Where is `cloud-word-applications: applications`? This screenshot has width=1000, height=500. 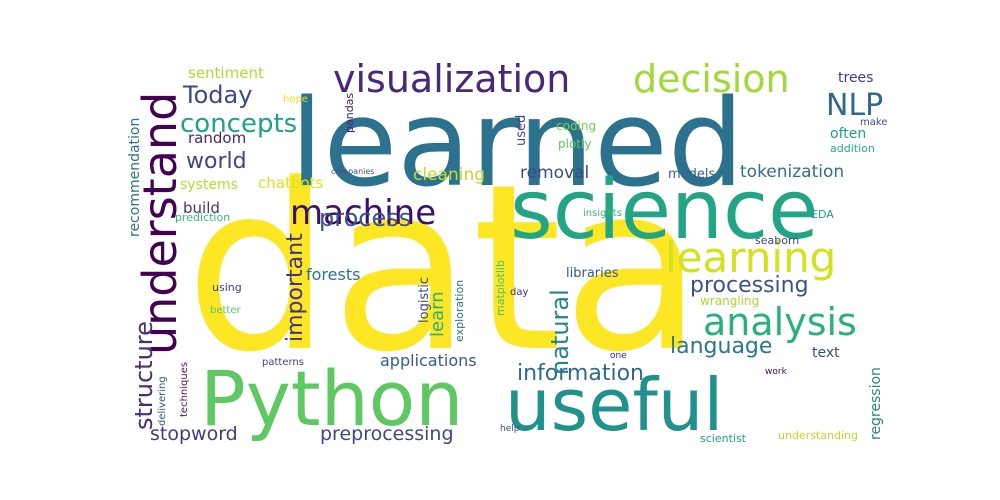
cloud-word-applications: applications is located at coordinates (428, 360).